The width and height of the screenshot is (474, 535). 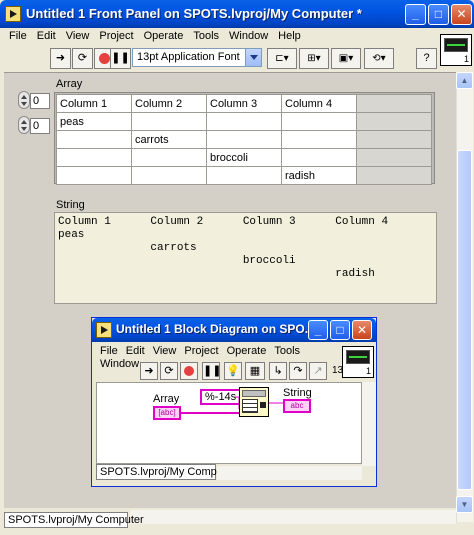 I want to click on string-line: carrots, so click(x=127, y=248).